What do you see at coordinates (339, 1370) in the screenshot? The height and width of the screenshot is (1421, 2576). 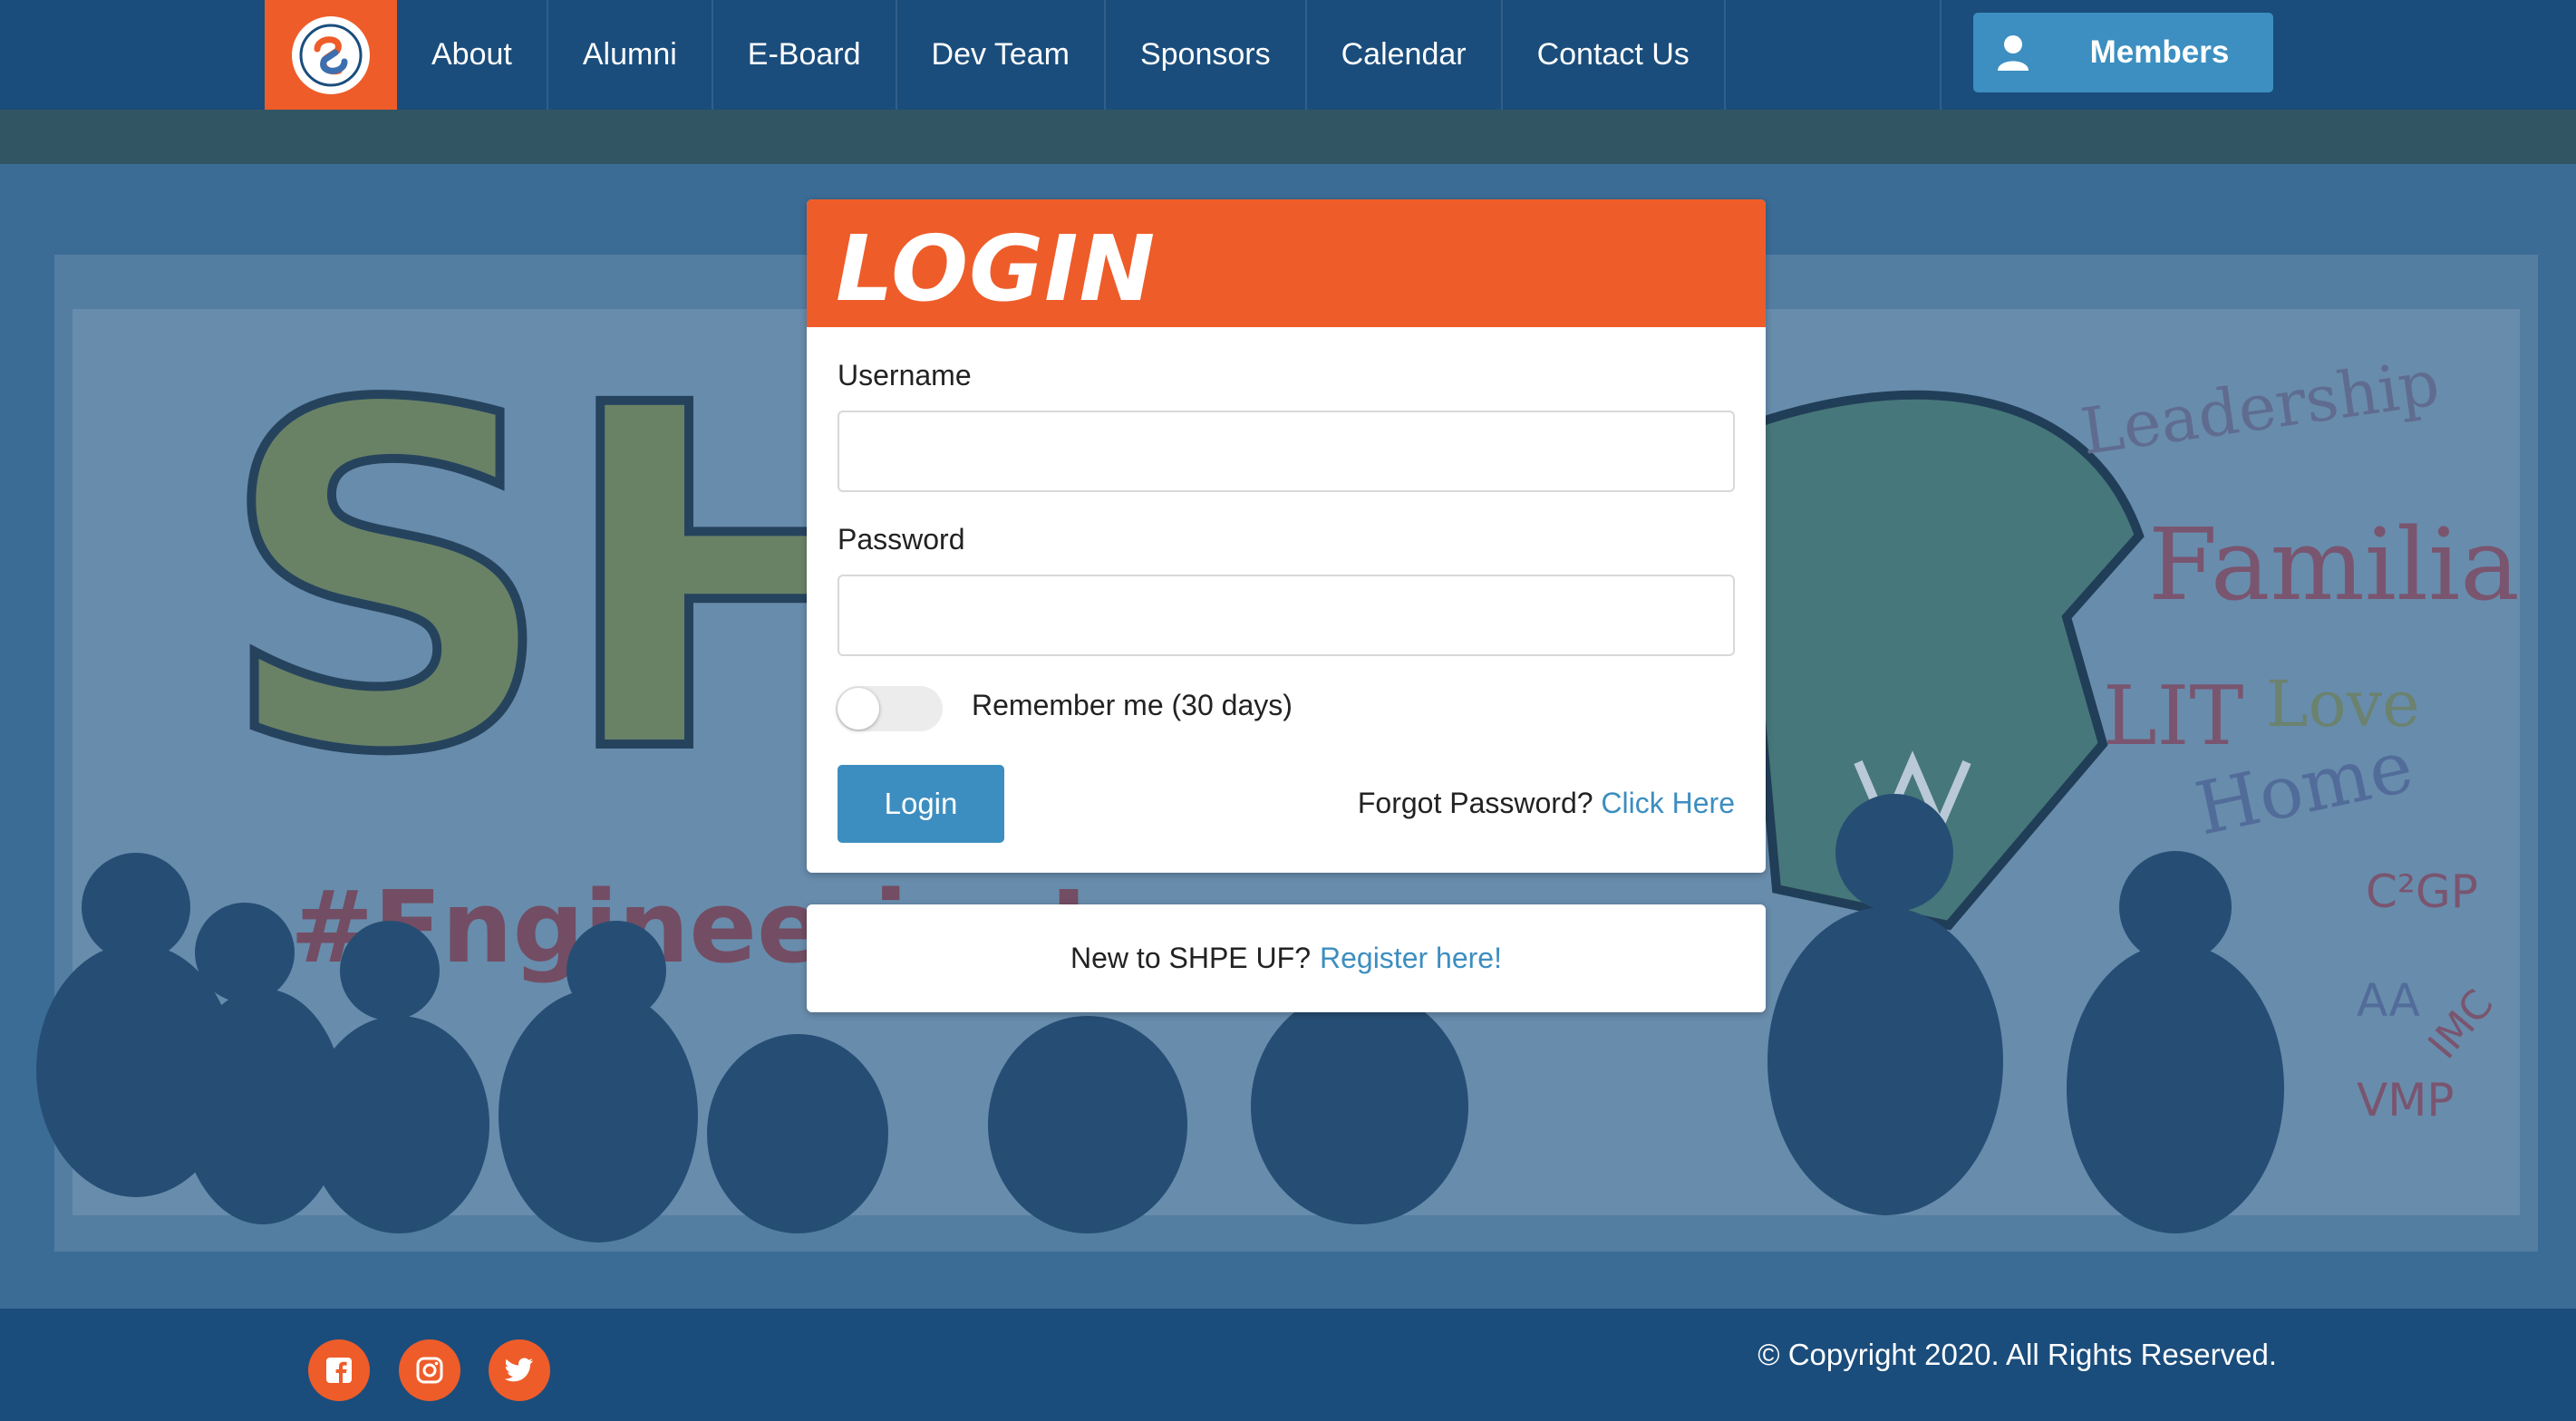 I see `facebook-icon` at bounding box center [339, 1370].